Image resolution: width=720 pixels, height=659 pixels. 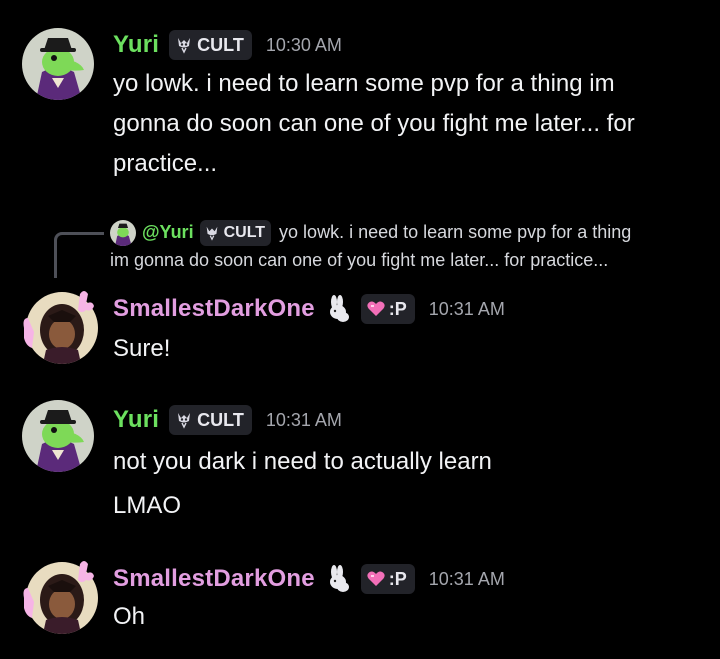 I want to click on message-content: Oh, so click(x=408, y=617).